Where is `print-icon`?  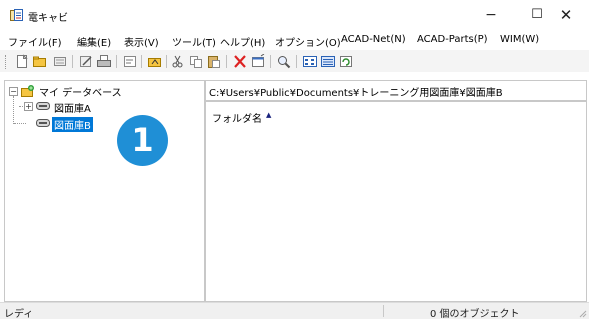 print-icon is located at coordinates (104, 61).